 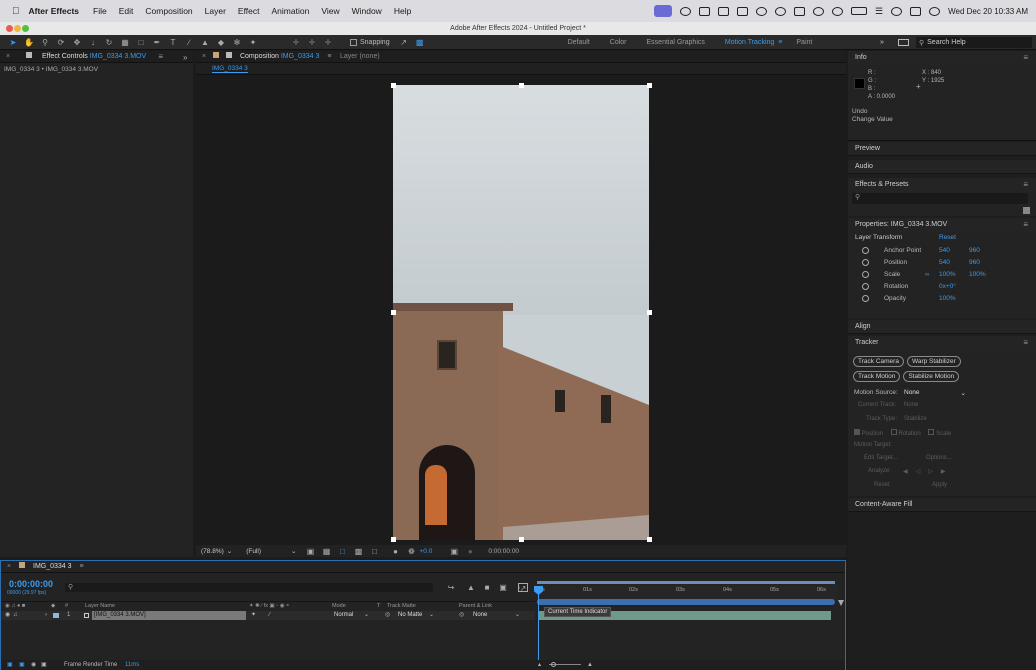 I want to click on layer-label-color, so click(x=56, y=615).